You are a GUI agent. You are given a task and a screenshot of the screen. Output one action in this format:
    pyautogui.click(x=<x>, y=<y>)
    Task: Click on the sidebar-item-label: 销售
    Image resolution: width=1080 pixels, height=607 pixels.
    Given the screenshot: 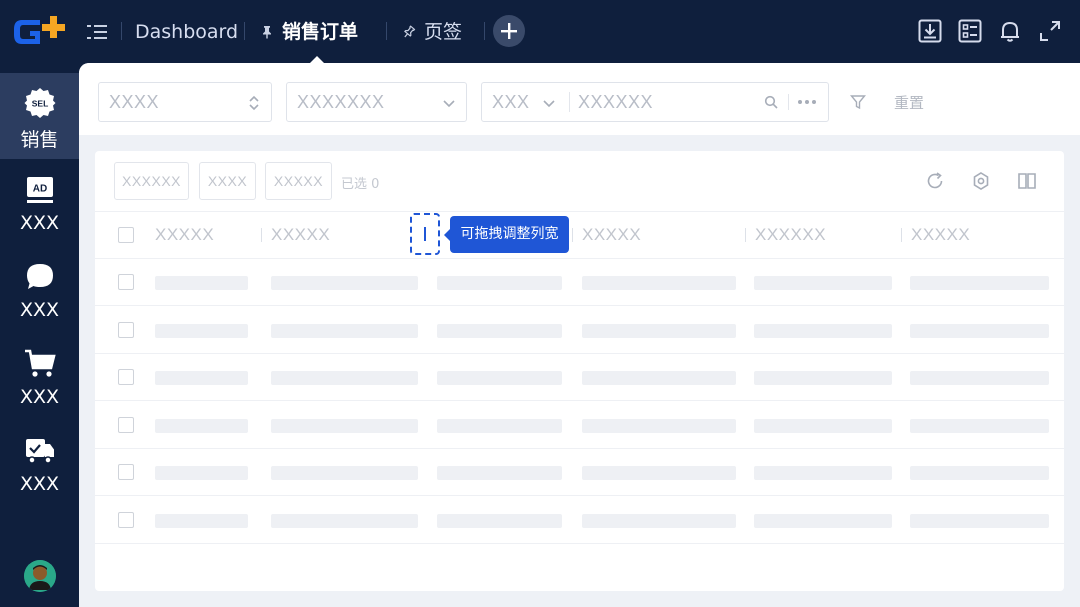 What is the action you would take?
    pyautogui.click(x=39, y=140)
    